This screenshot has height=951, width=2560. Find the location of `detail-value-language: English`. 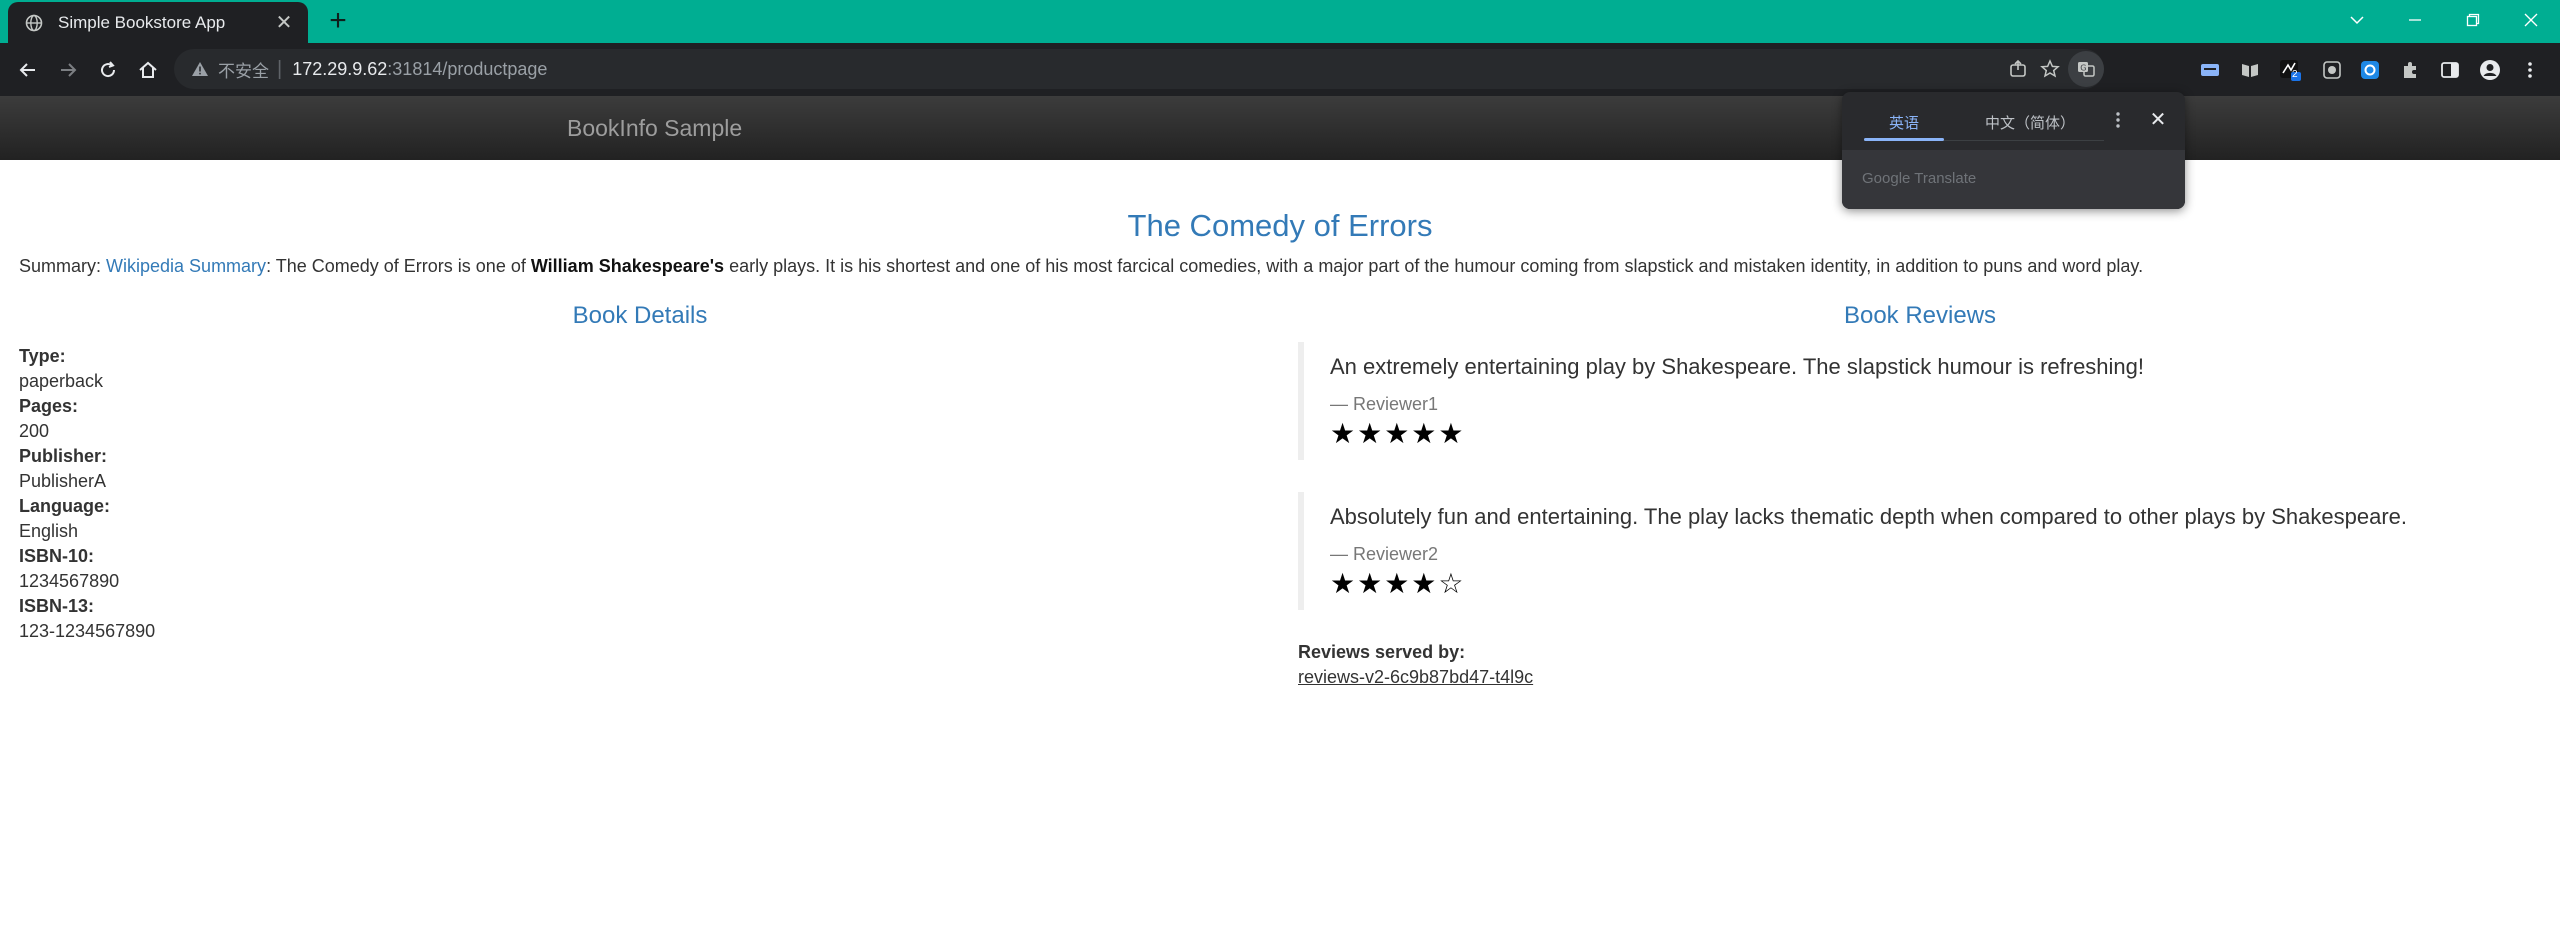

detail-value-language: English is located at coordinates (49, 531).